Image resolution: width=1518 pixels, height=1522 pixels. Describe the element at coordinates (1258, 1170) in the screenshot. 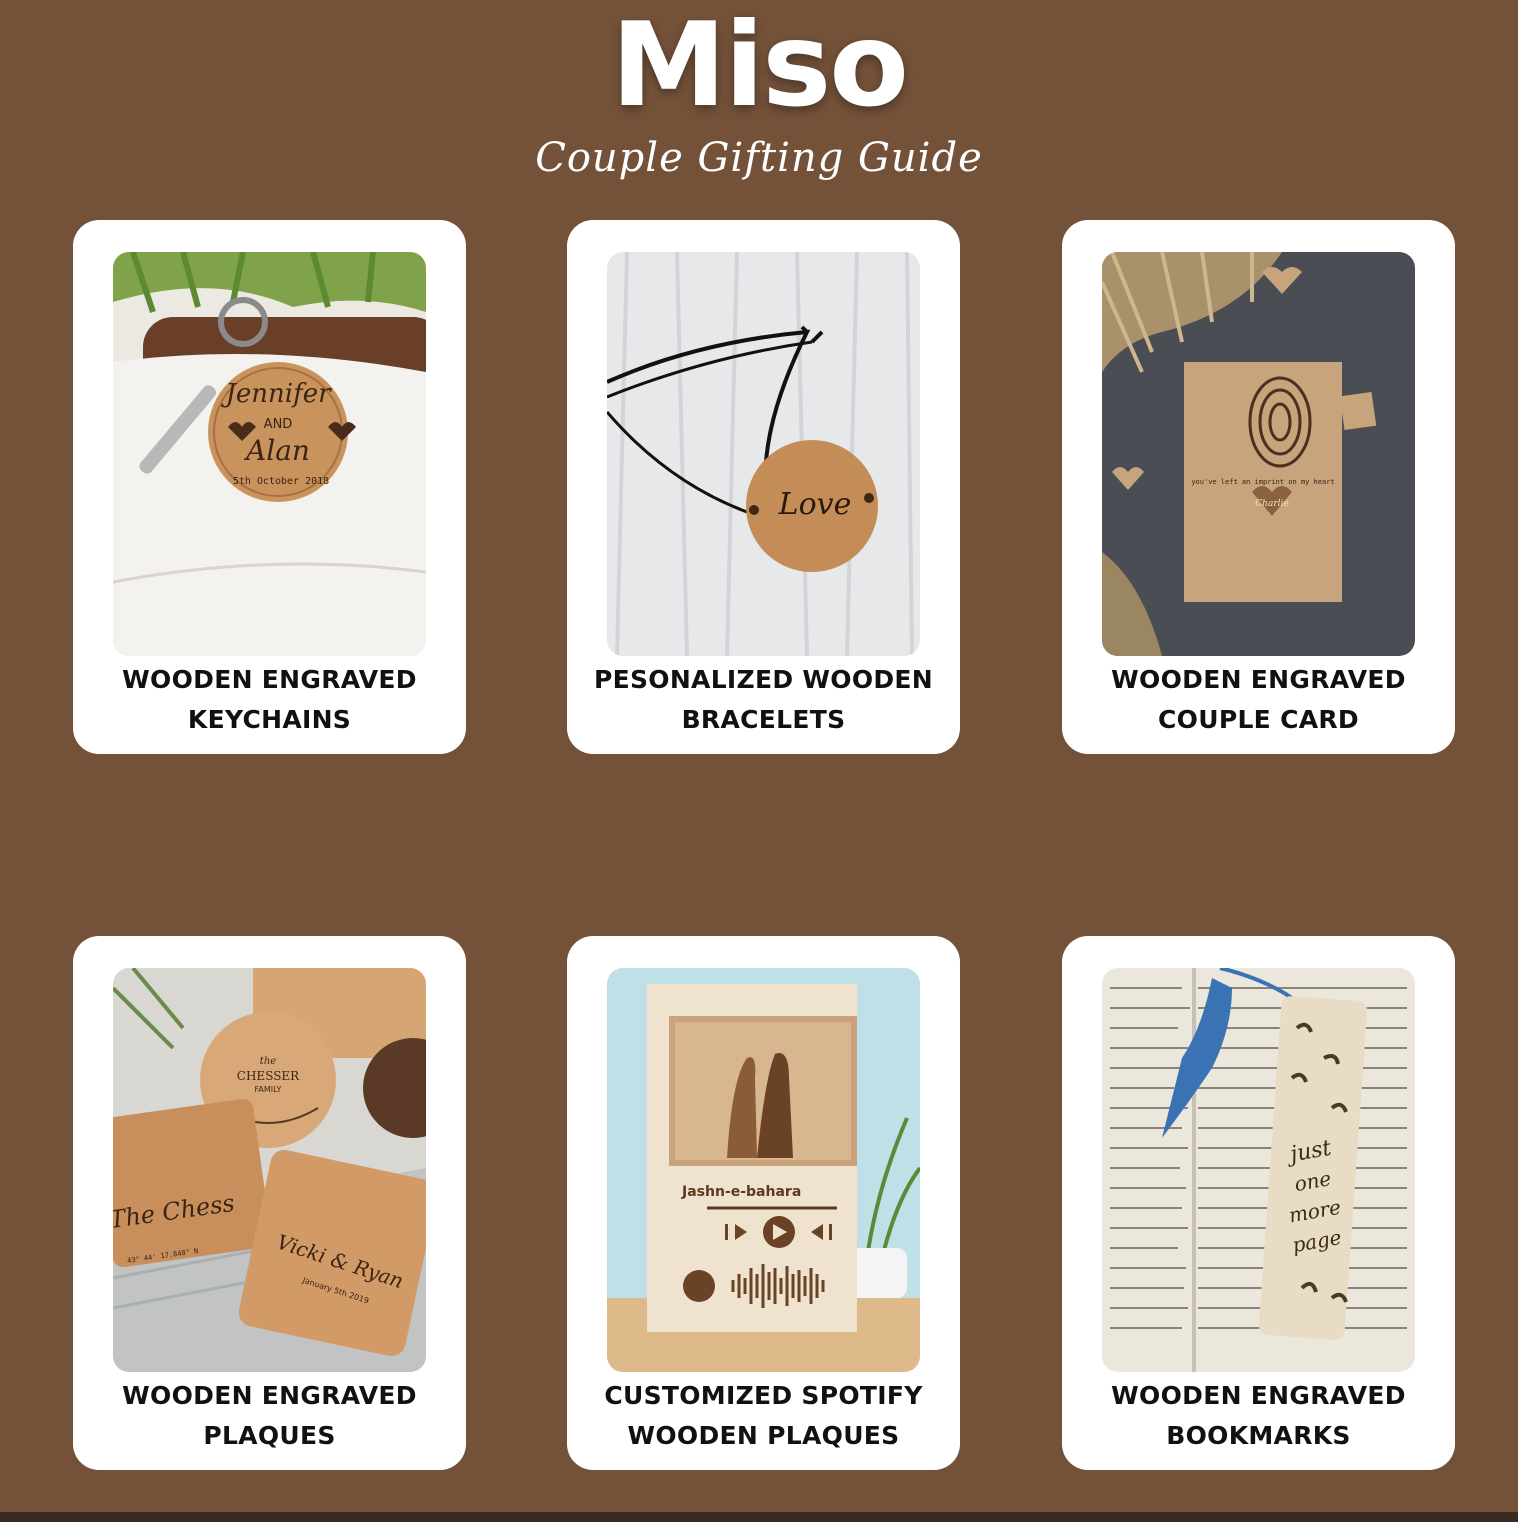

I see `bookmark-photo: just one more page` at that location.